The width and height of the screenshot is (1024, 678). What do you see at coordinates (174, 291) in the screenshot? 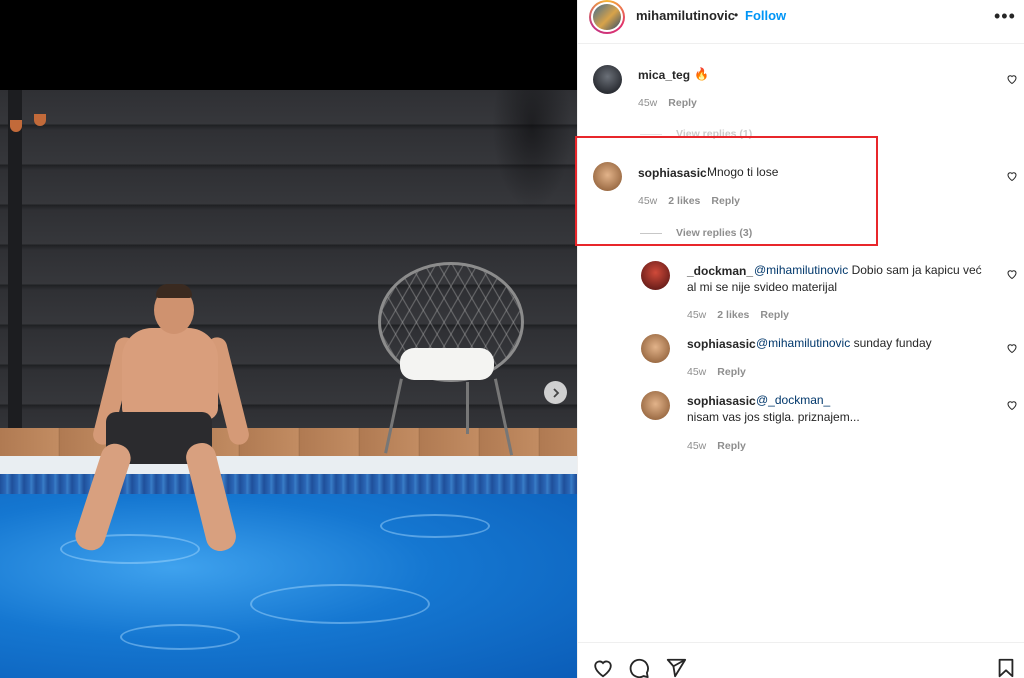
I see `person-hair` at bounding box center [174, 291].